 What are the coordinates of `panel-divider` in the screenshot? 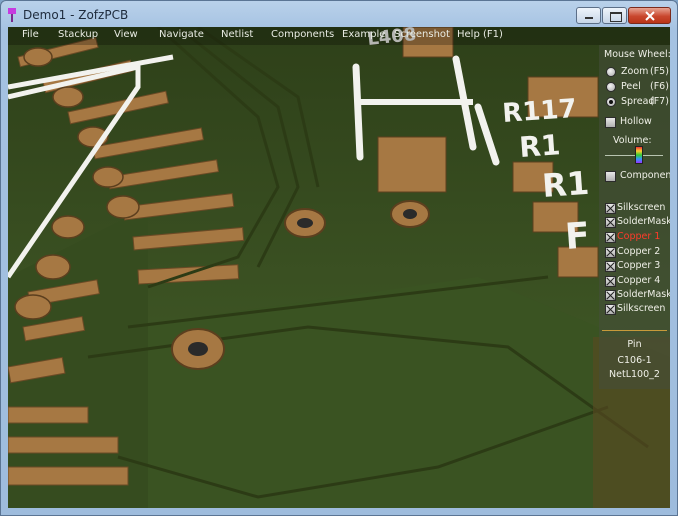 It's located at (634, 330).